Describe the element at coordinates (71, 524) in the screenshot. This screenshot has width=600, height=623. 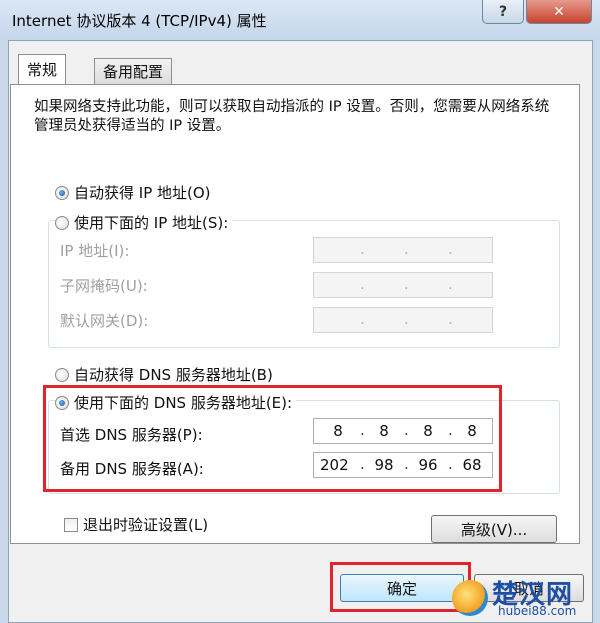
I see `checkbox-icon` at that location.